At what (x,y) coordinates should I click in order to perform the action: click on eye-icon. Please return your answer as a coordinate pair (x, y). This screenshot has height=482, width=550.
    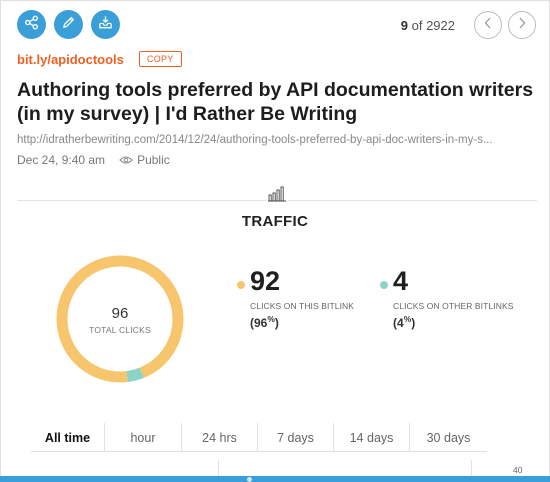
    Looking at the image, I should click on (126, 160).